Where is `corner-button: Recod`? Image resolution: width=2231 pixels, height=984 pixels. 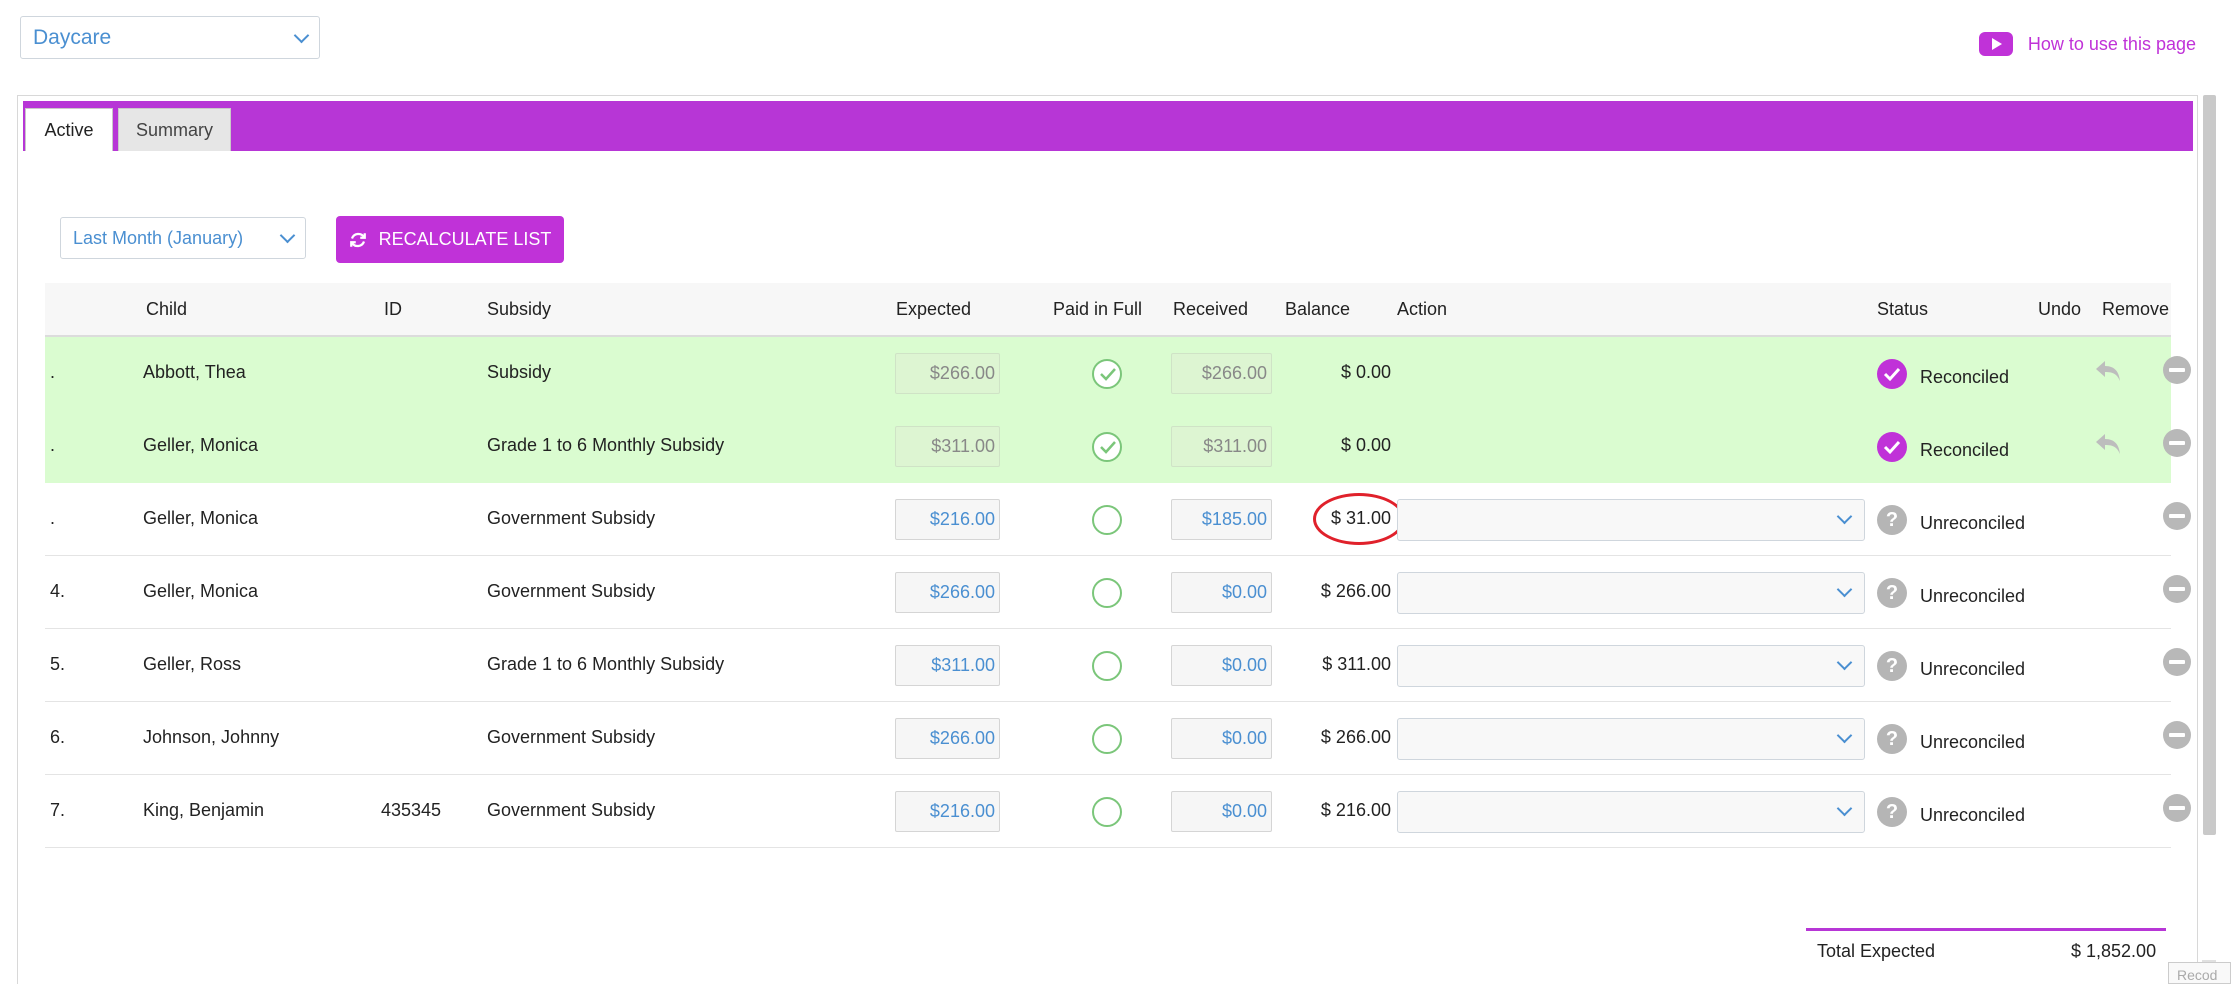 corner-button: Recod is located at coordinates (2199, 973).